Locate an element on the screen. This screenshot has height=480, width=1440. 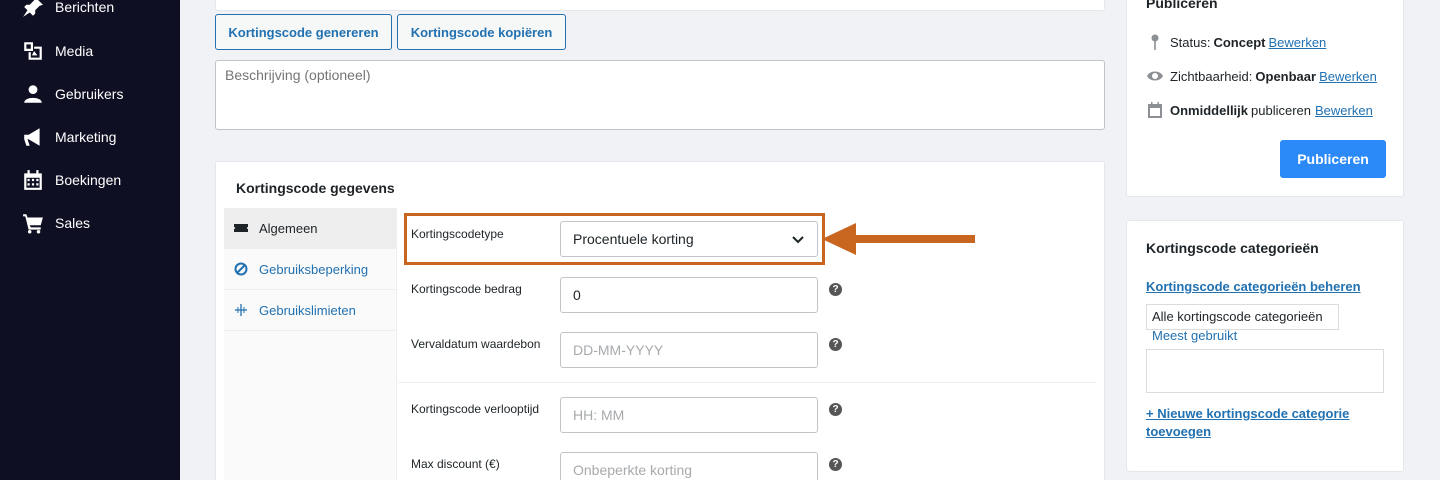
tab-algemeen: Algemeen is located at coordinates (310, 228).